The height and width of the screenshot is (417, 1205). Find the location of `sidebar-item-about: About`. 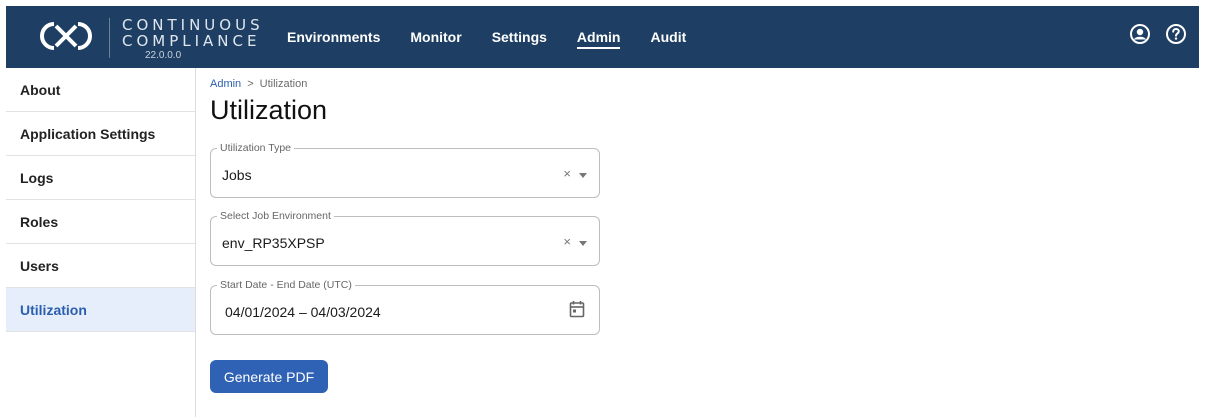

sidebar-item-about: About is located at coordinates (100, 90).